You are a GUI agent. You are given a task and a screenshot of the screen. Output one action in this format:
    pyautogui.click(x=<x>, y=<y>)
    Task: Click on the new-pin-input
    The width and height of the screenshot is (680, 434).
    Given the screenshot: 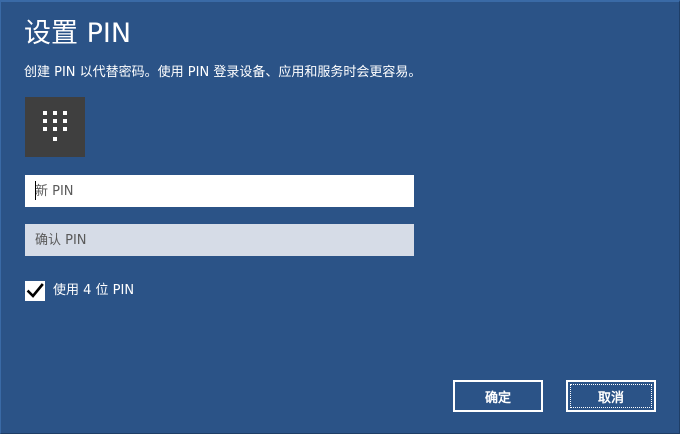 What is the action you would take?
    pyautogui.click(x=219, y=191)
    